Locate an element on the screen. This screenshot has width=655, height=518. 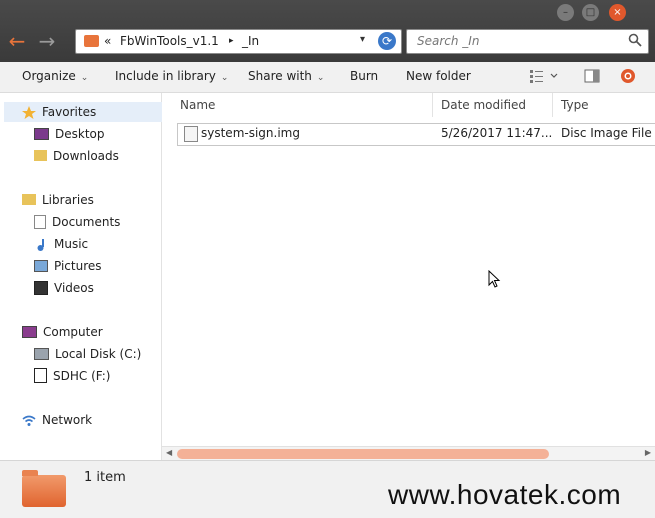
search-input: Search _In is located at coordinates (448, 41).